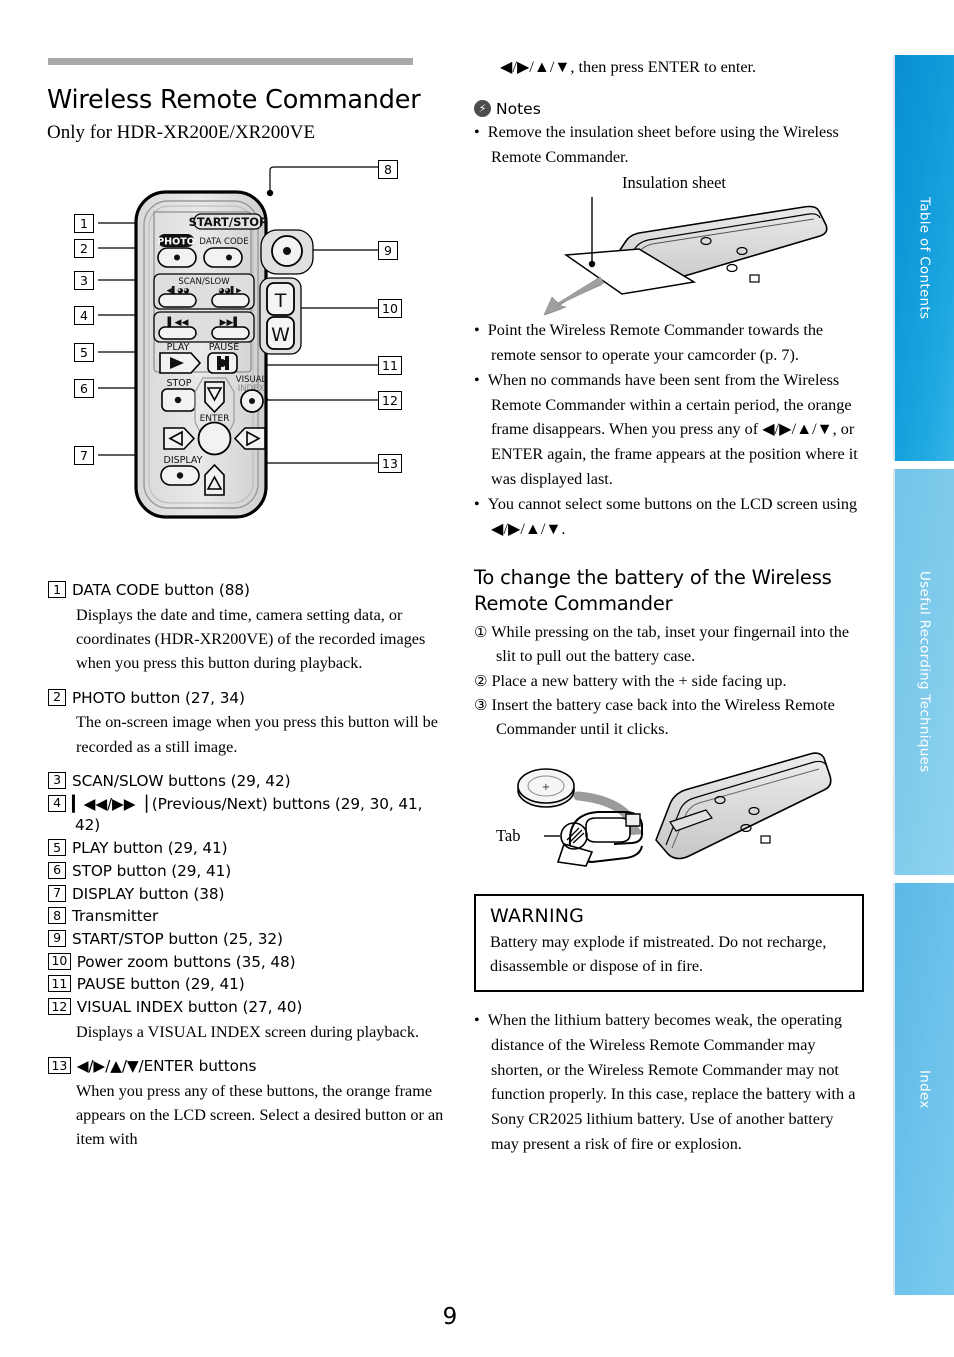 The width and height of the screenshot is (954, 1357). What do you see at coordinates (181, 132) in the screenshot?
I see `page-subtitle: Only for HDR-XR200E/XR200VE` at bounding box center [181, 132].